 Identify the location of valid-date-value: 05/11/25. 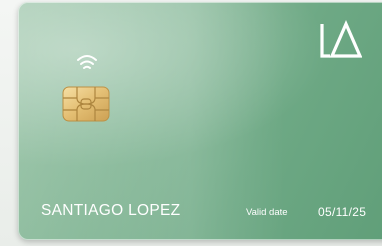
(342, 212).